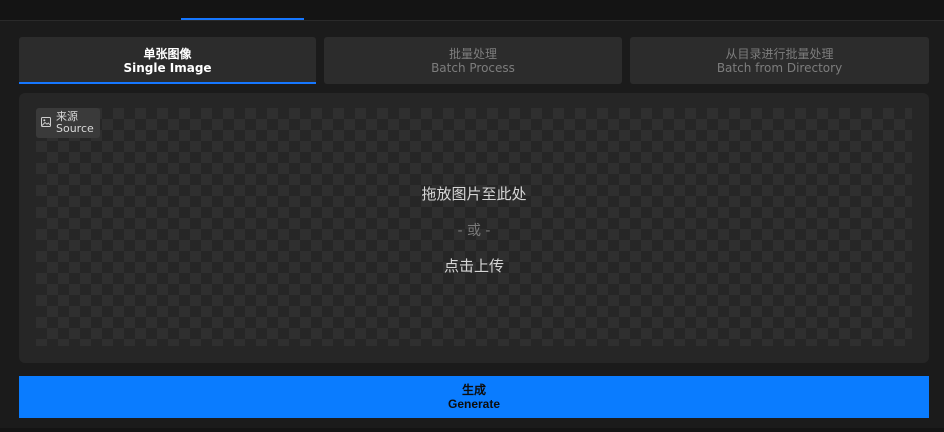 The image size is (944, 432). Describe the element at coordinates (472, 10) in the screenshot. I see `top-tab-strip` at that location.